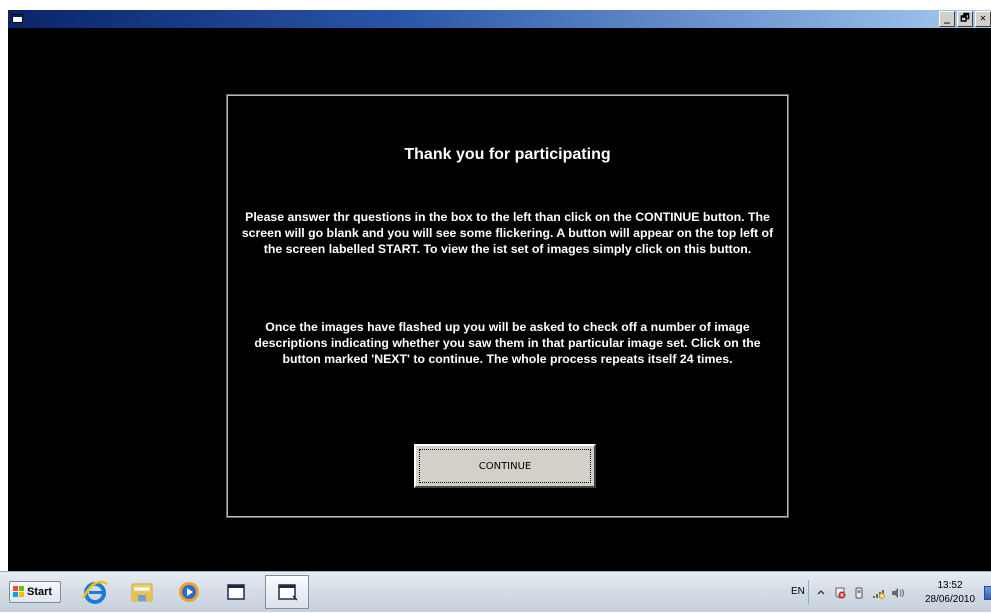 The width and height of the screenshot is (991, 613). I want to click on volume-icon, so click(899, 592).